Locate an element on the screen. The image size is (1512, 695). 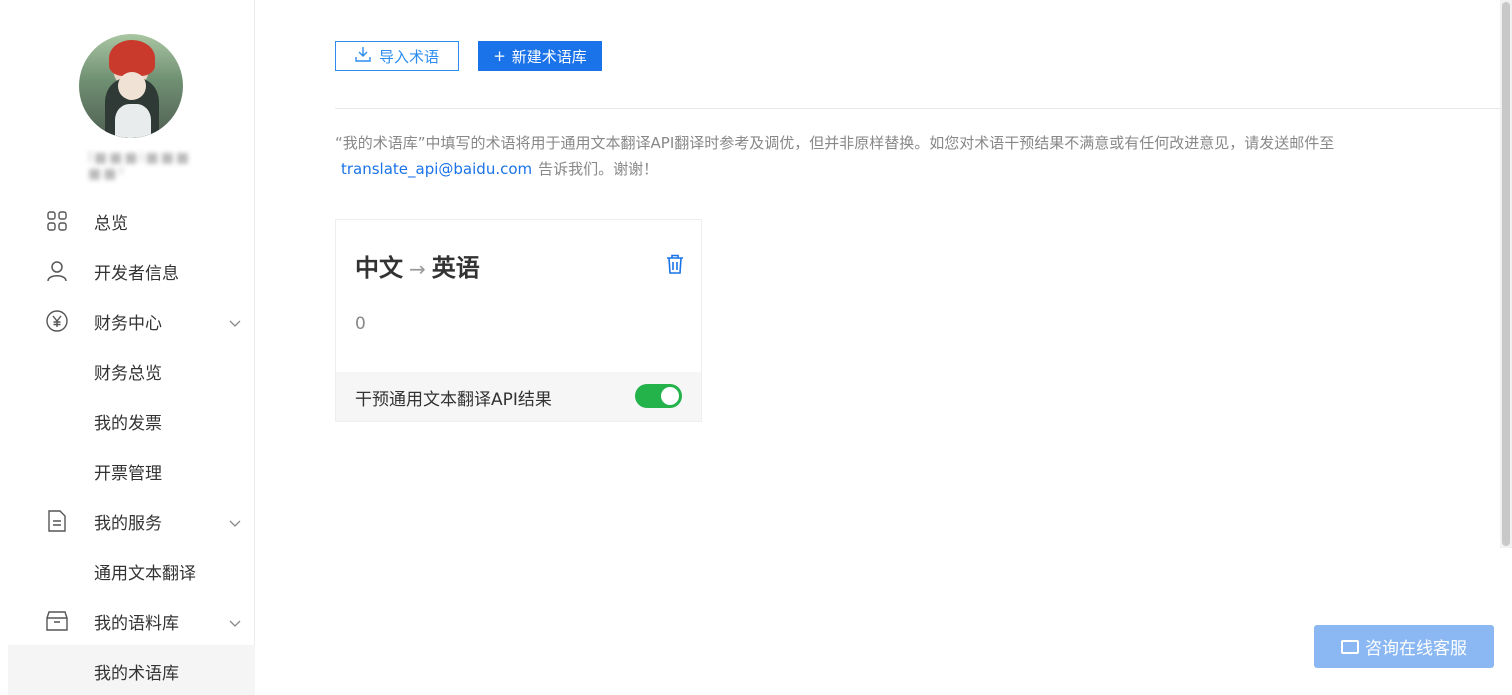
card-footer: 干预通用文本翻译API结果 is located at coordinates (518, 396).